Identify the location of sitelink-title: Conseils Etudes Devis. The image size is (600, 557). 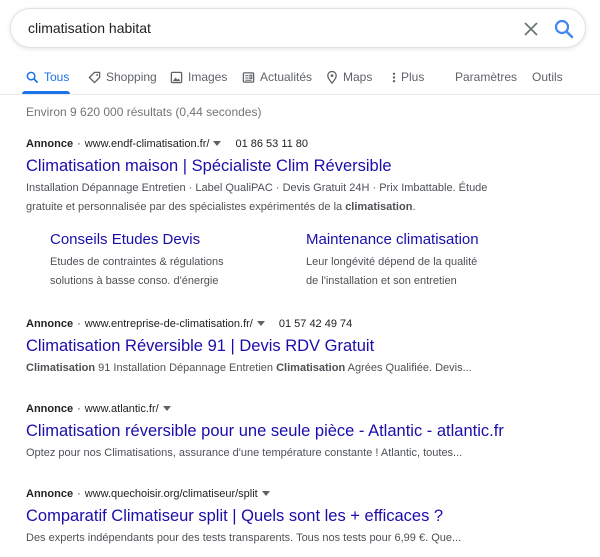
(175, 240).